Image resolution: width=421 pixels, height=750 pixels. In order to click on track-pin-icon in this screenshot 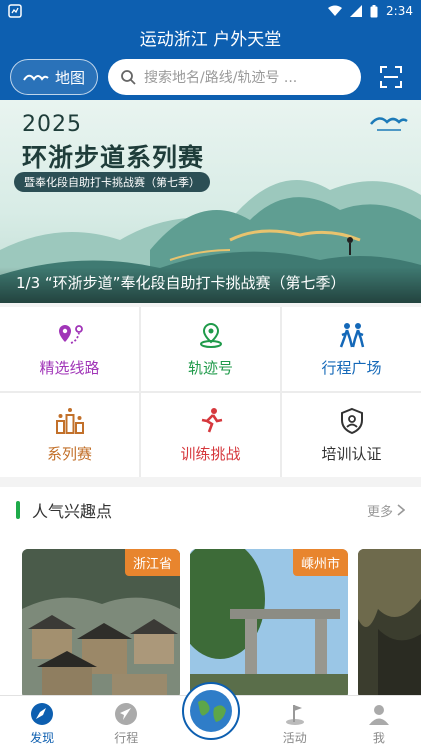, I will do `click(210, 335)`.